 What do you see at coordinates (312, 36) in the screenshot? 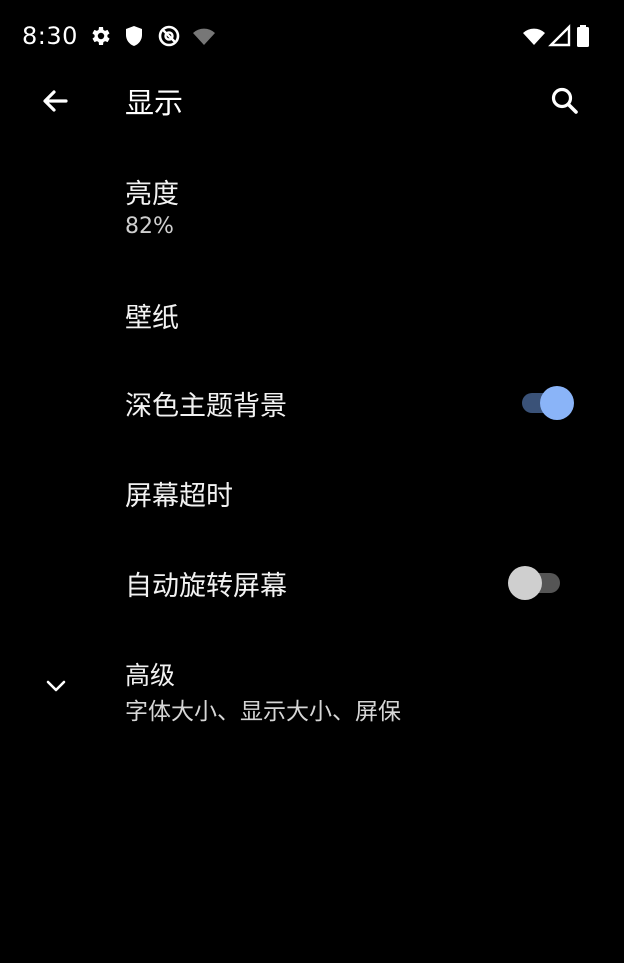
I see `status-bar: 8:30` at bounding box center [312, 36].